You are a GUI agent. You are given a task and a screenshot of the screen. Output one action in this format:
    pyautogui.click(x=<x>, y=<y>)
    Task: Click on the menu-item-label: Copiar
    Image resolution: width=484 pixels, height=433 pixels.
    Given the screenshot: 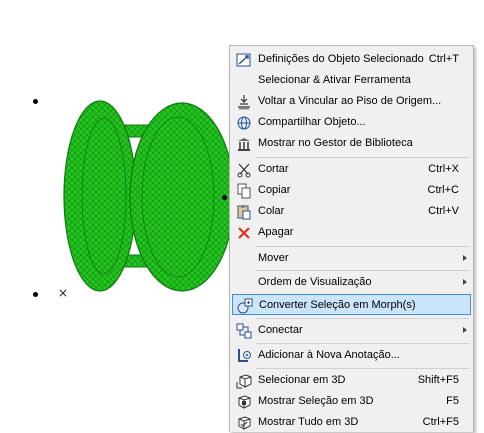 What is the action you would take?
    pyautogui.click(x=274, y=190)
    